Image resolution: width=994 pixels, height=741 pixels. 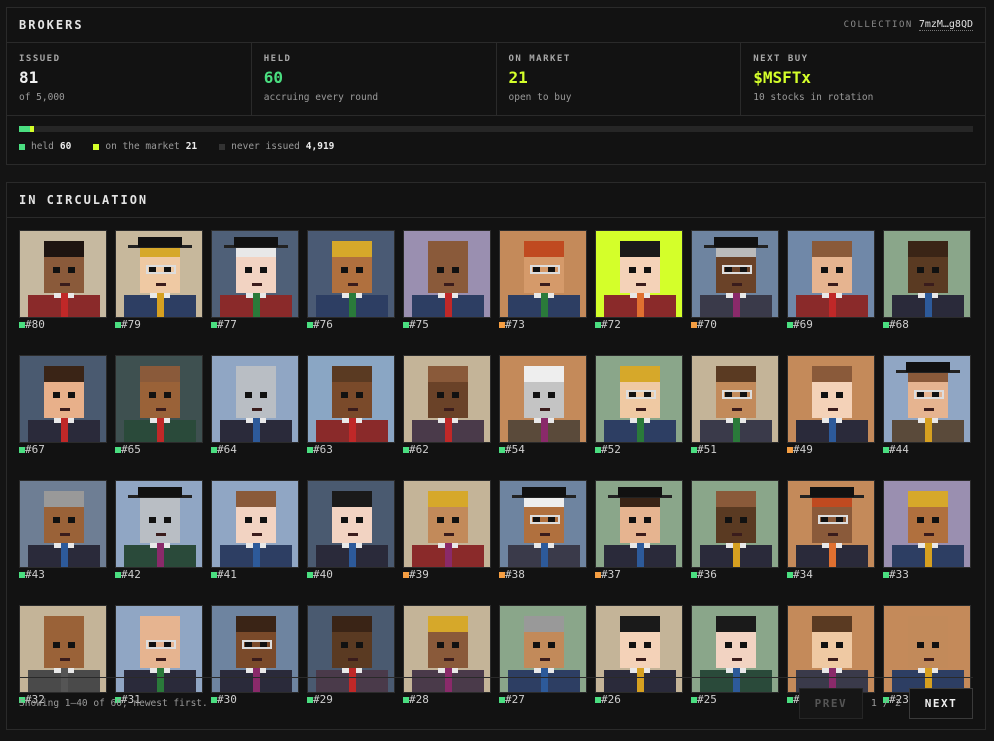 I want to click on broker-id: #67, so click(x=35, y=449).